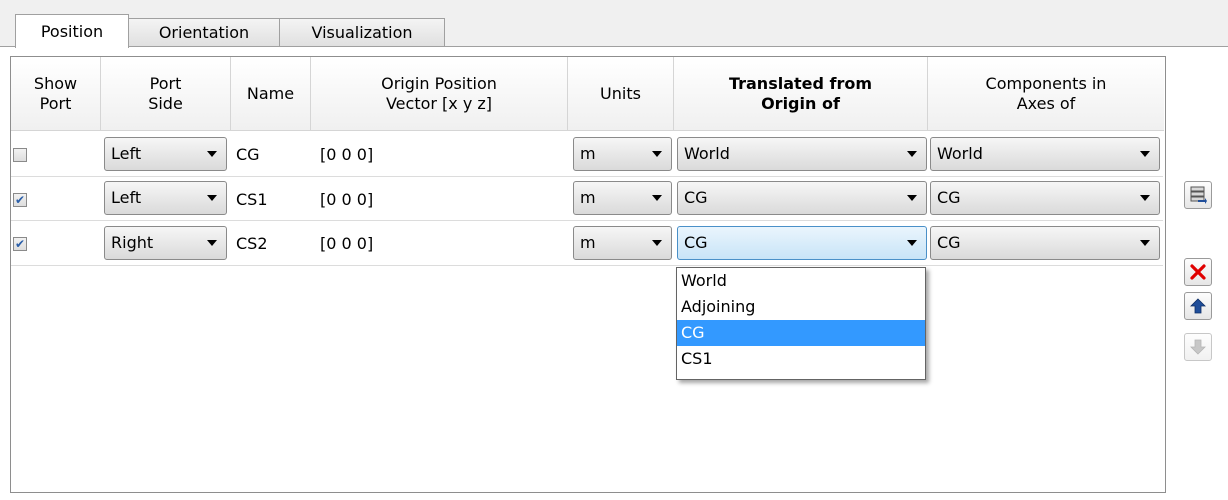  I want to click on move-down-button, so click(1198, 347).